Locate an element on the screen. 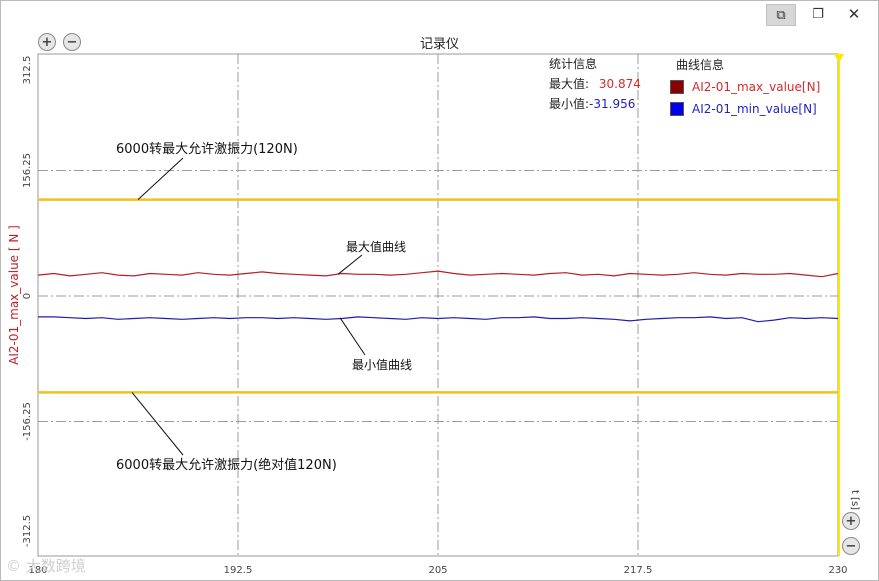 The image size is (879, 581). stats-min-row: 最小值:-31.956 is located at coordinates (595, 104).